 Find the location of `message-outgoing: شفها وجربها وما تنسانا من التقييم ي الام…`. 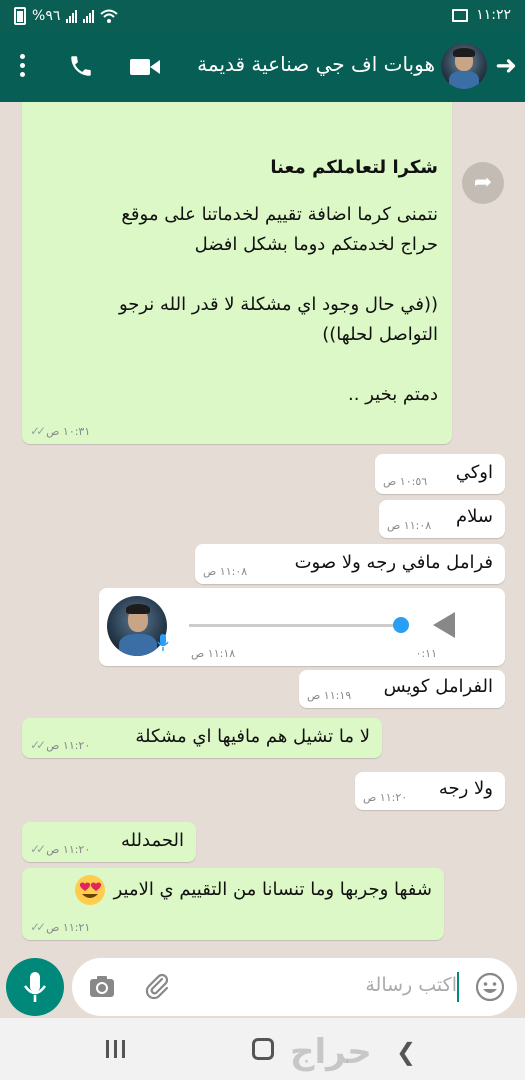

message-outgoing: شفها وجربها وما تنسانا من التقييم ي الام… is located at coordinates (233, 904).